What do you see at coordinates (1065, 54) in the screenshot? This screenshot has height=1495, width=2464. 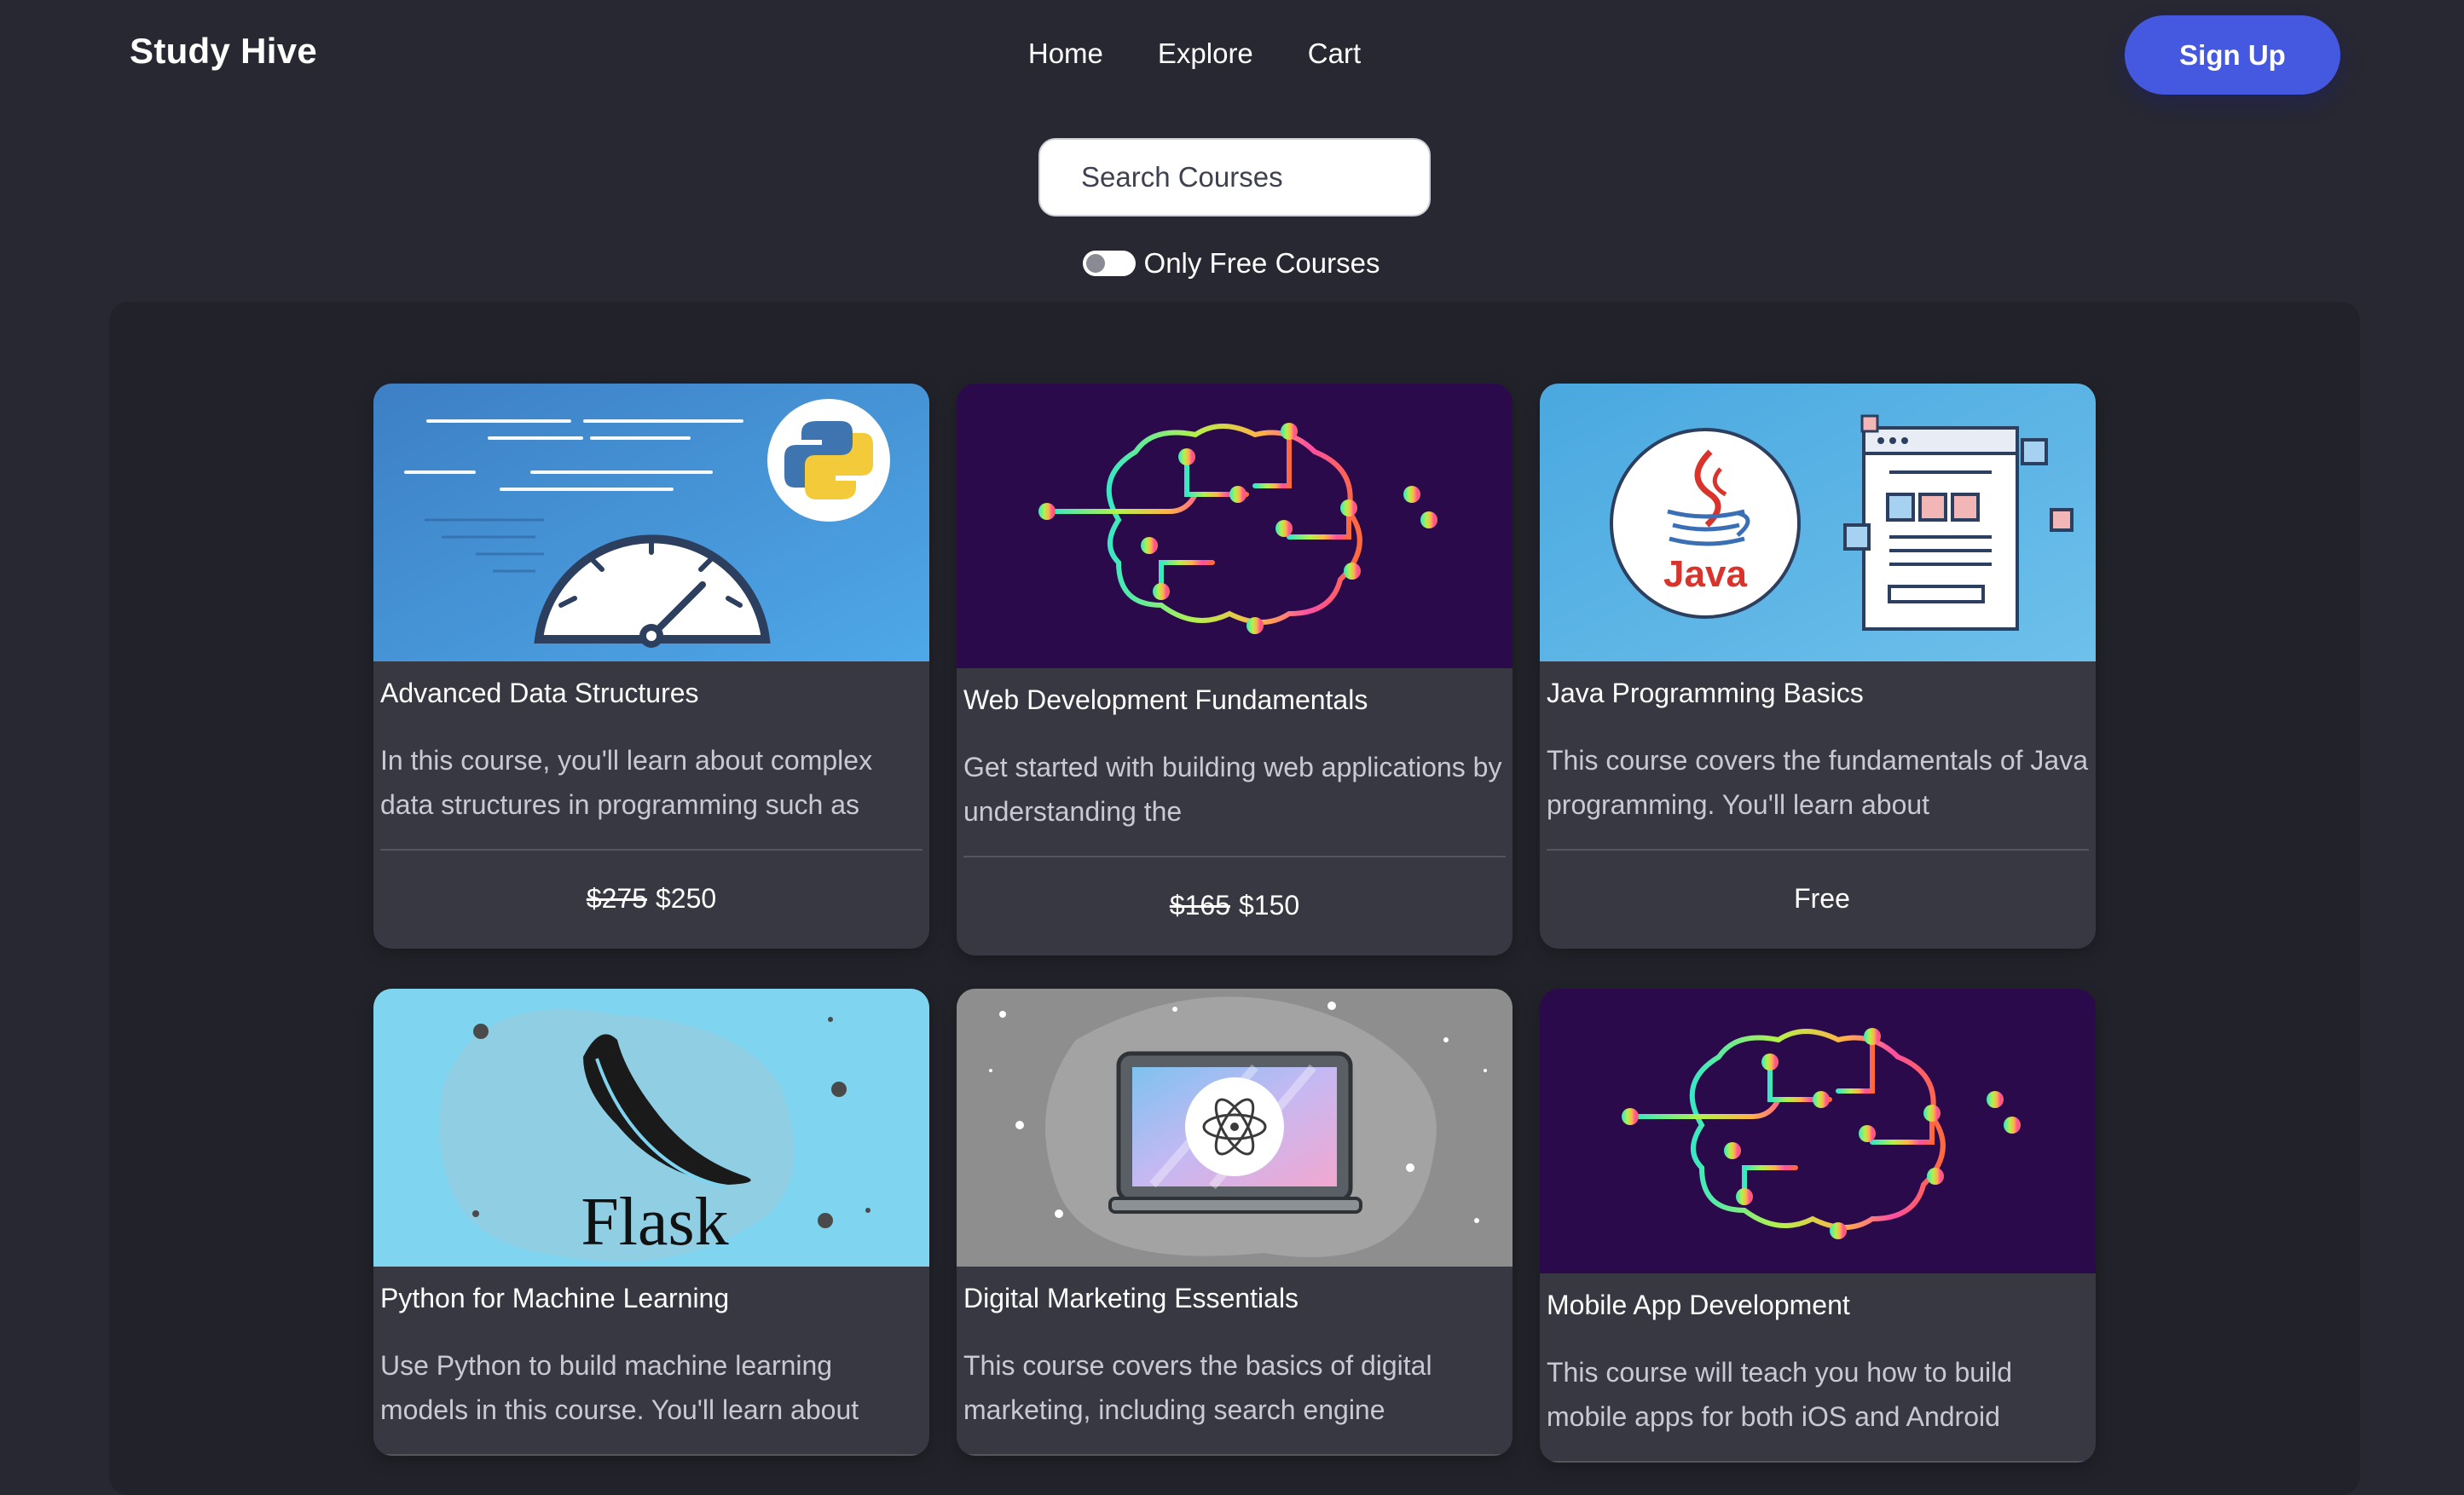 I see `nav-home-link: Home` at bounding box center [1065, 54].